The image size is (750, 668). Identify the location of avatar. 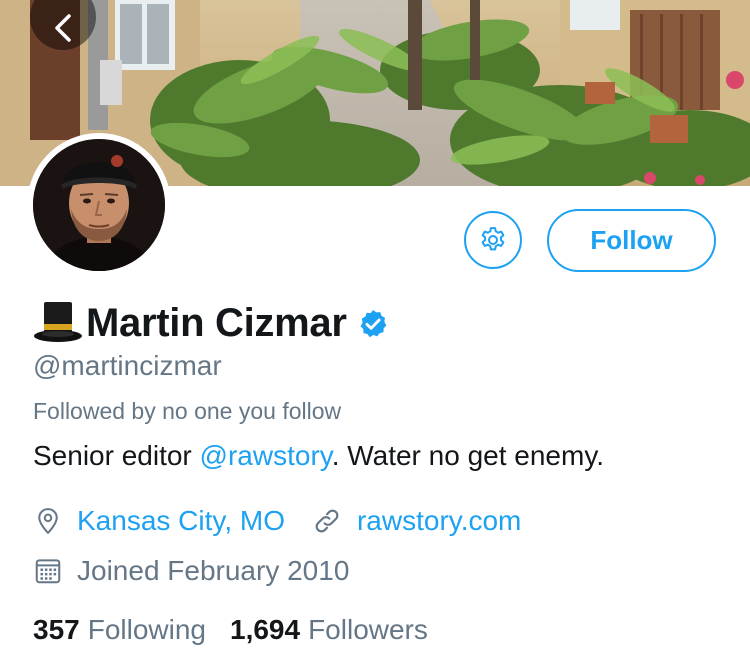
(99, 205).